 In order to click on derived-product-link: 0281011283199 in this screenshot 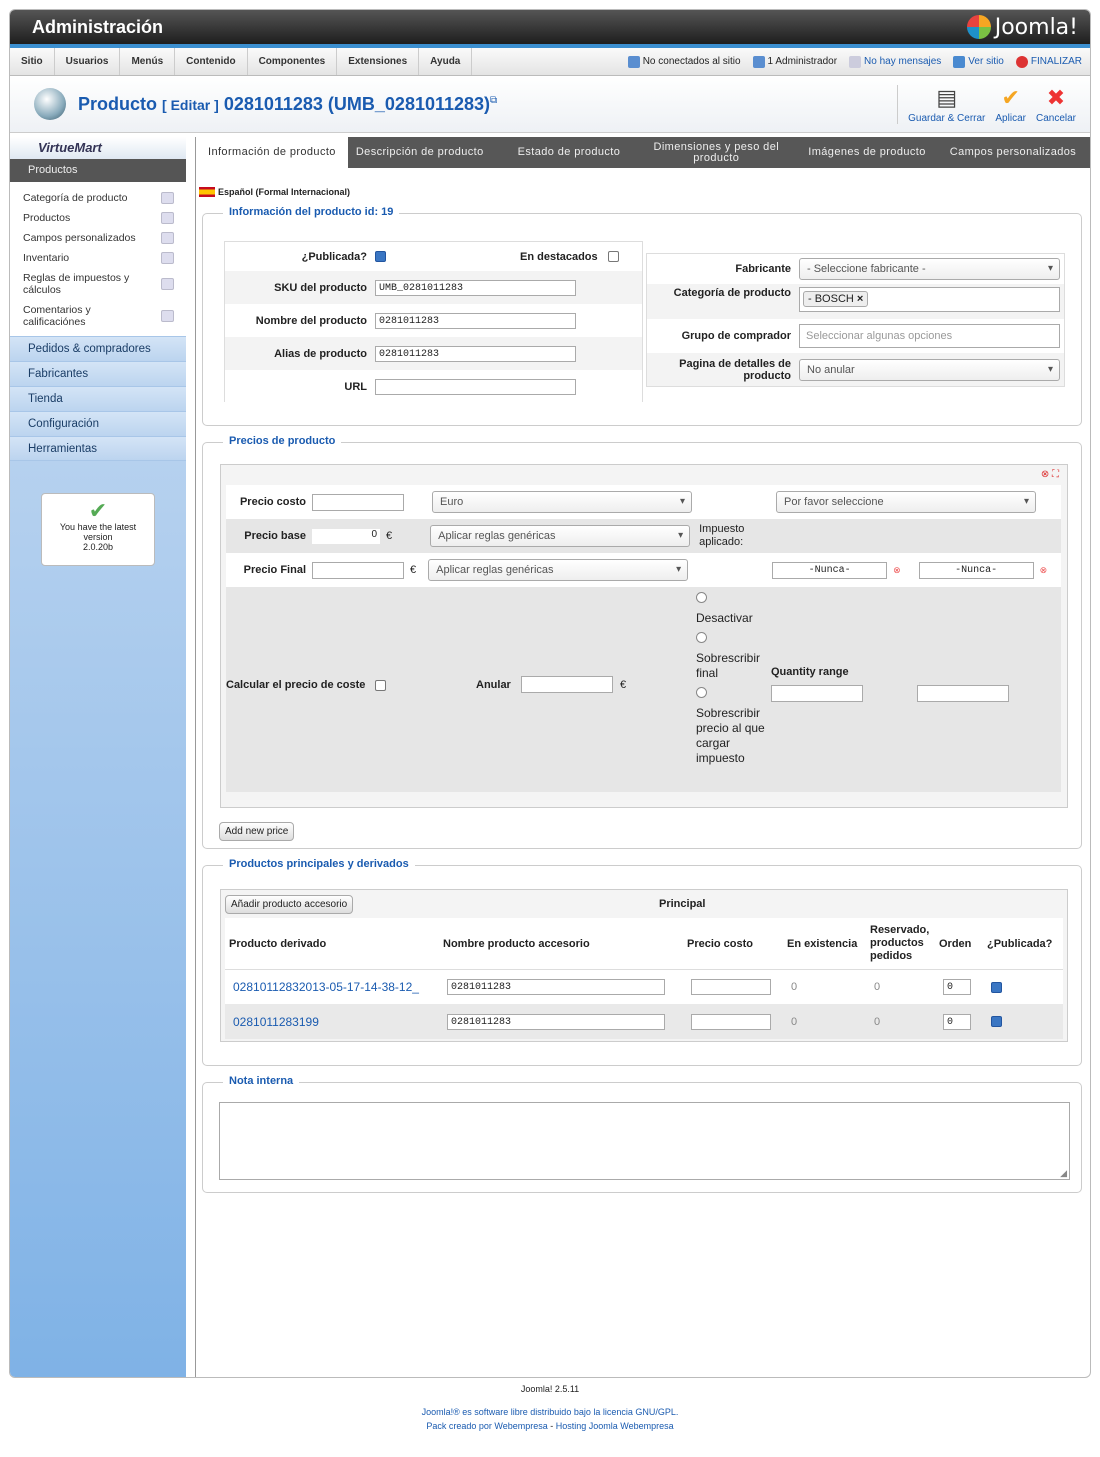, I will do `click(332, 1022)`.